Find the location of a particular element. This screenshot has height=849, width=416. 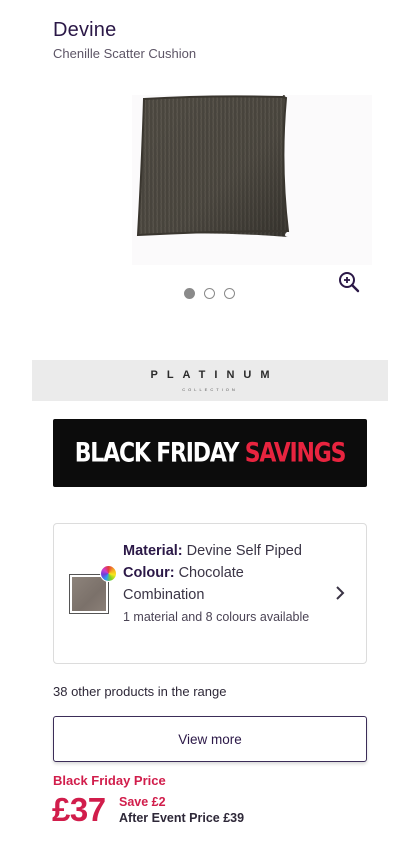

product-title: Devine is located at coordinates (85, 30).